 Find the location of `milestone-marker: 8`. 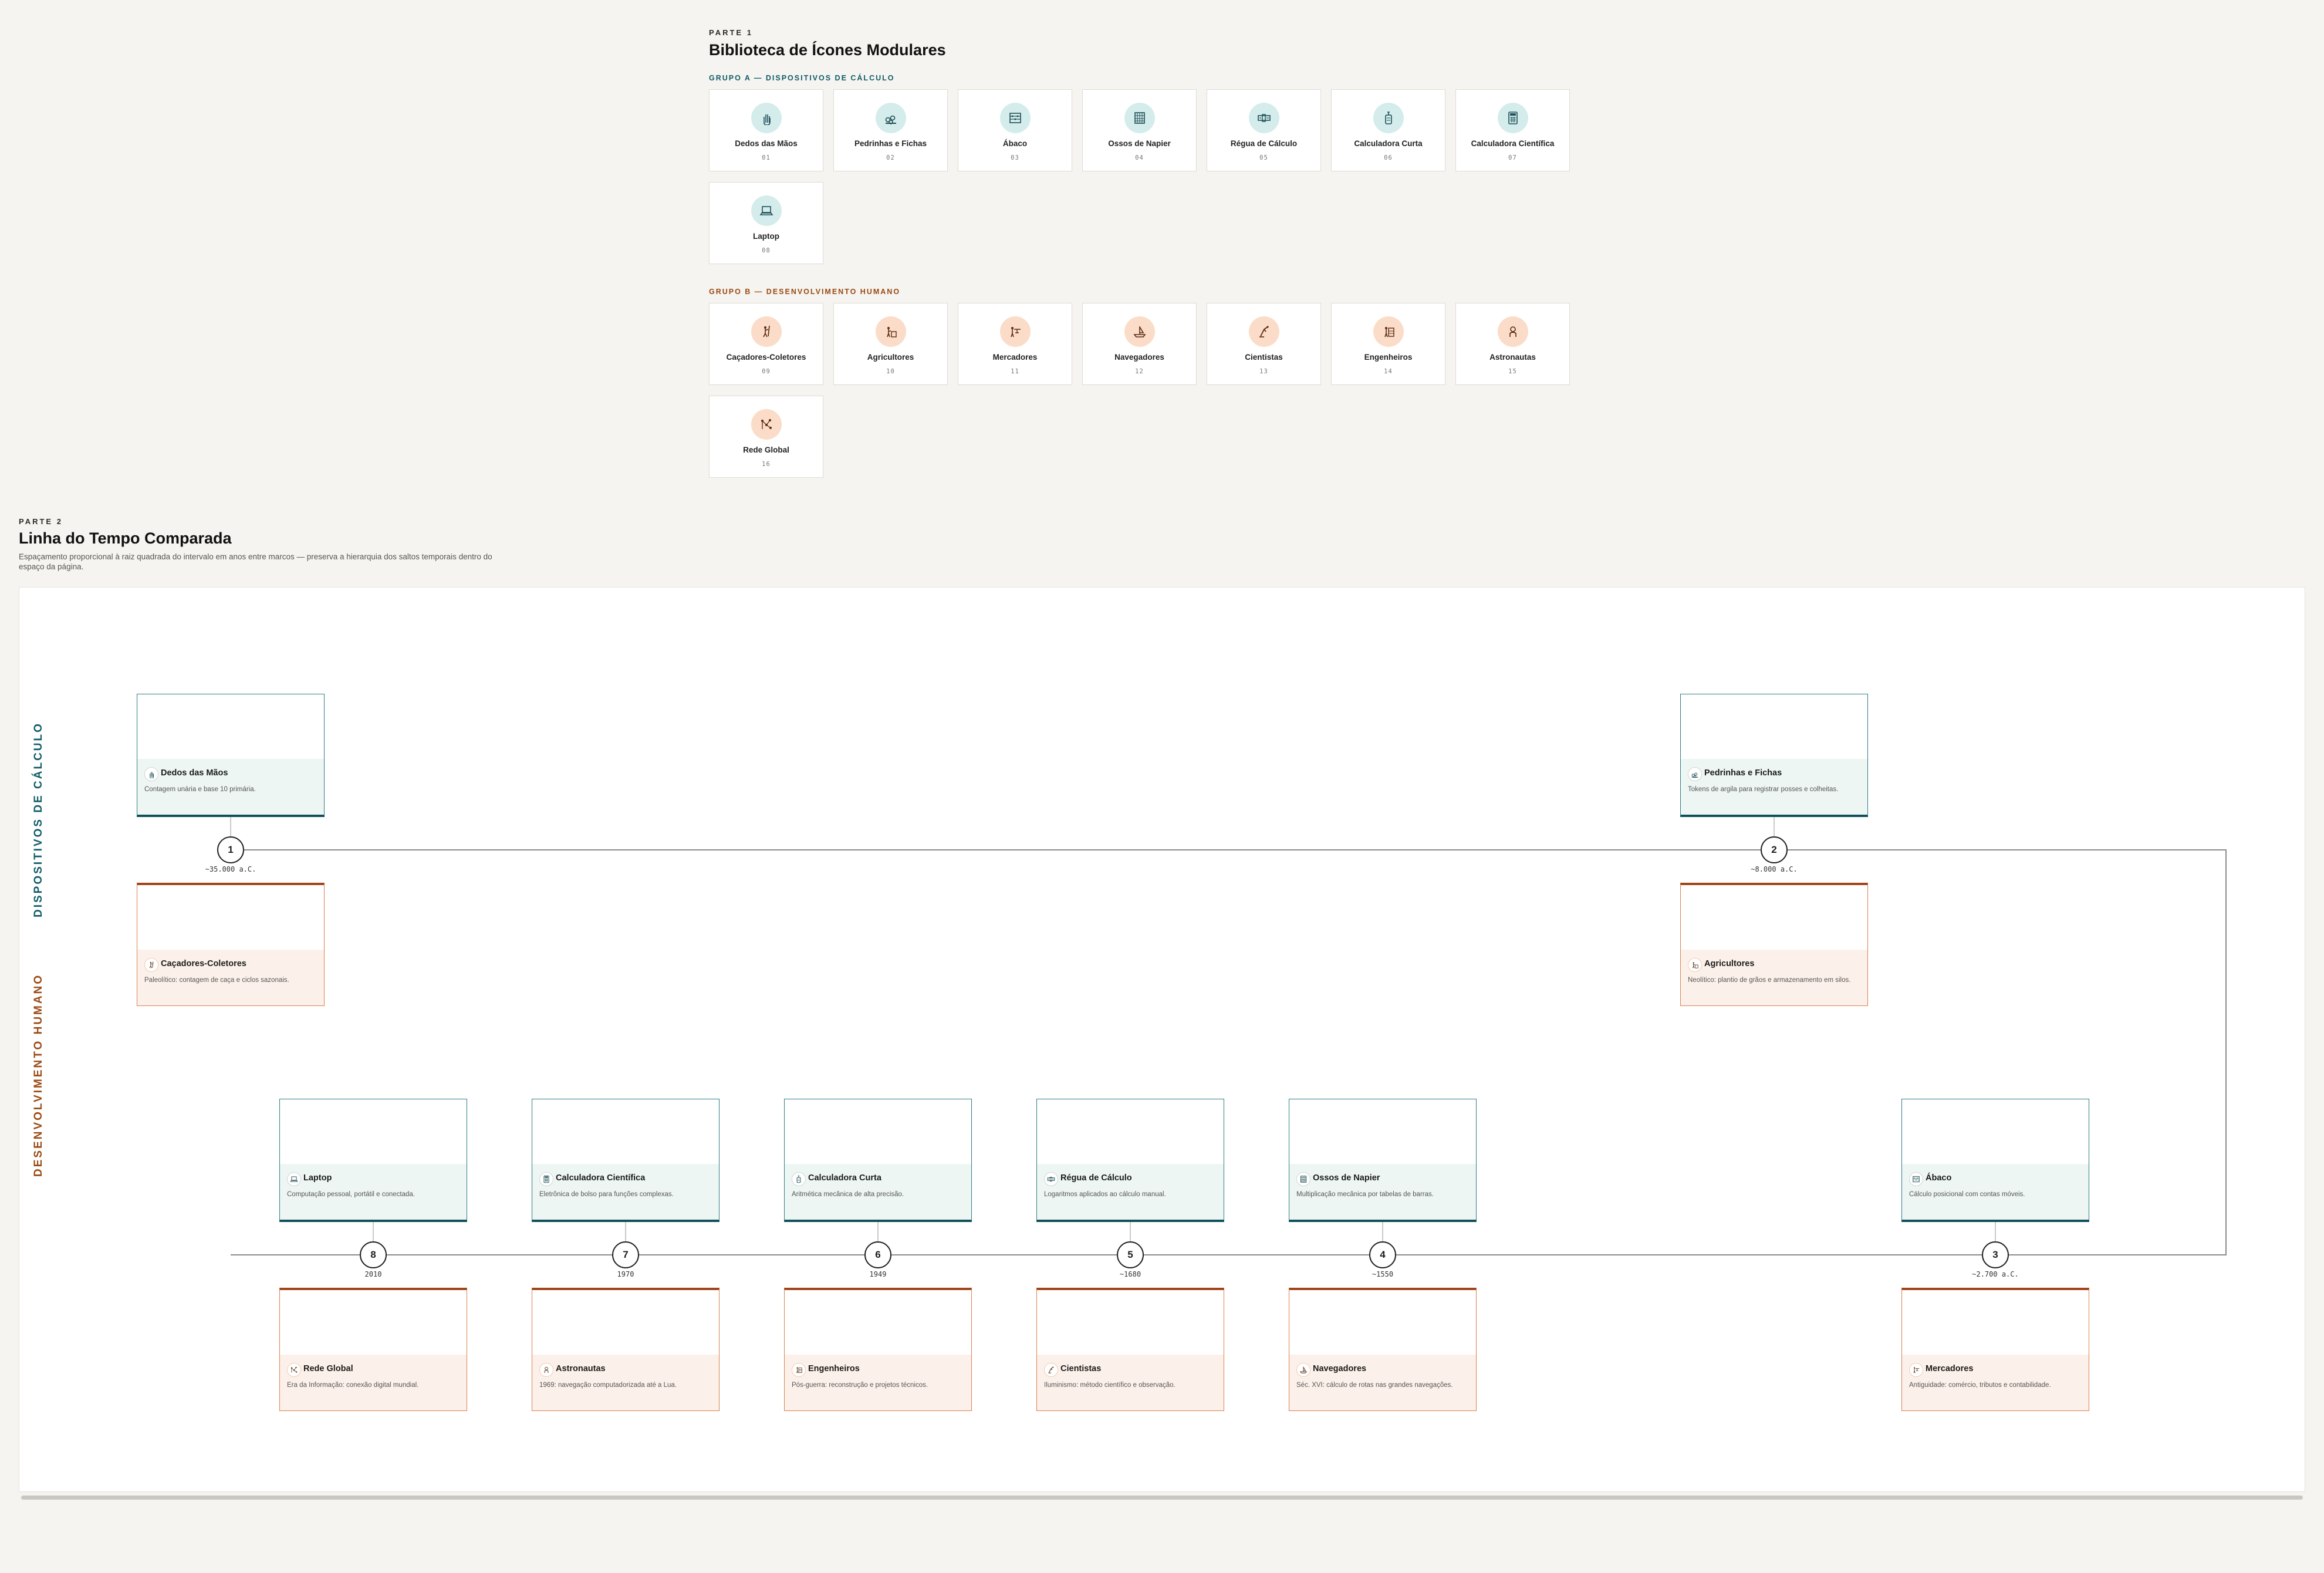

milestone-marker: 8 is located at coordinates (373, 1254).